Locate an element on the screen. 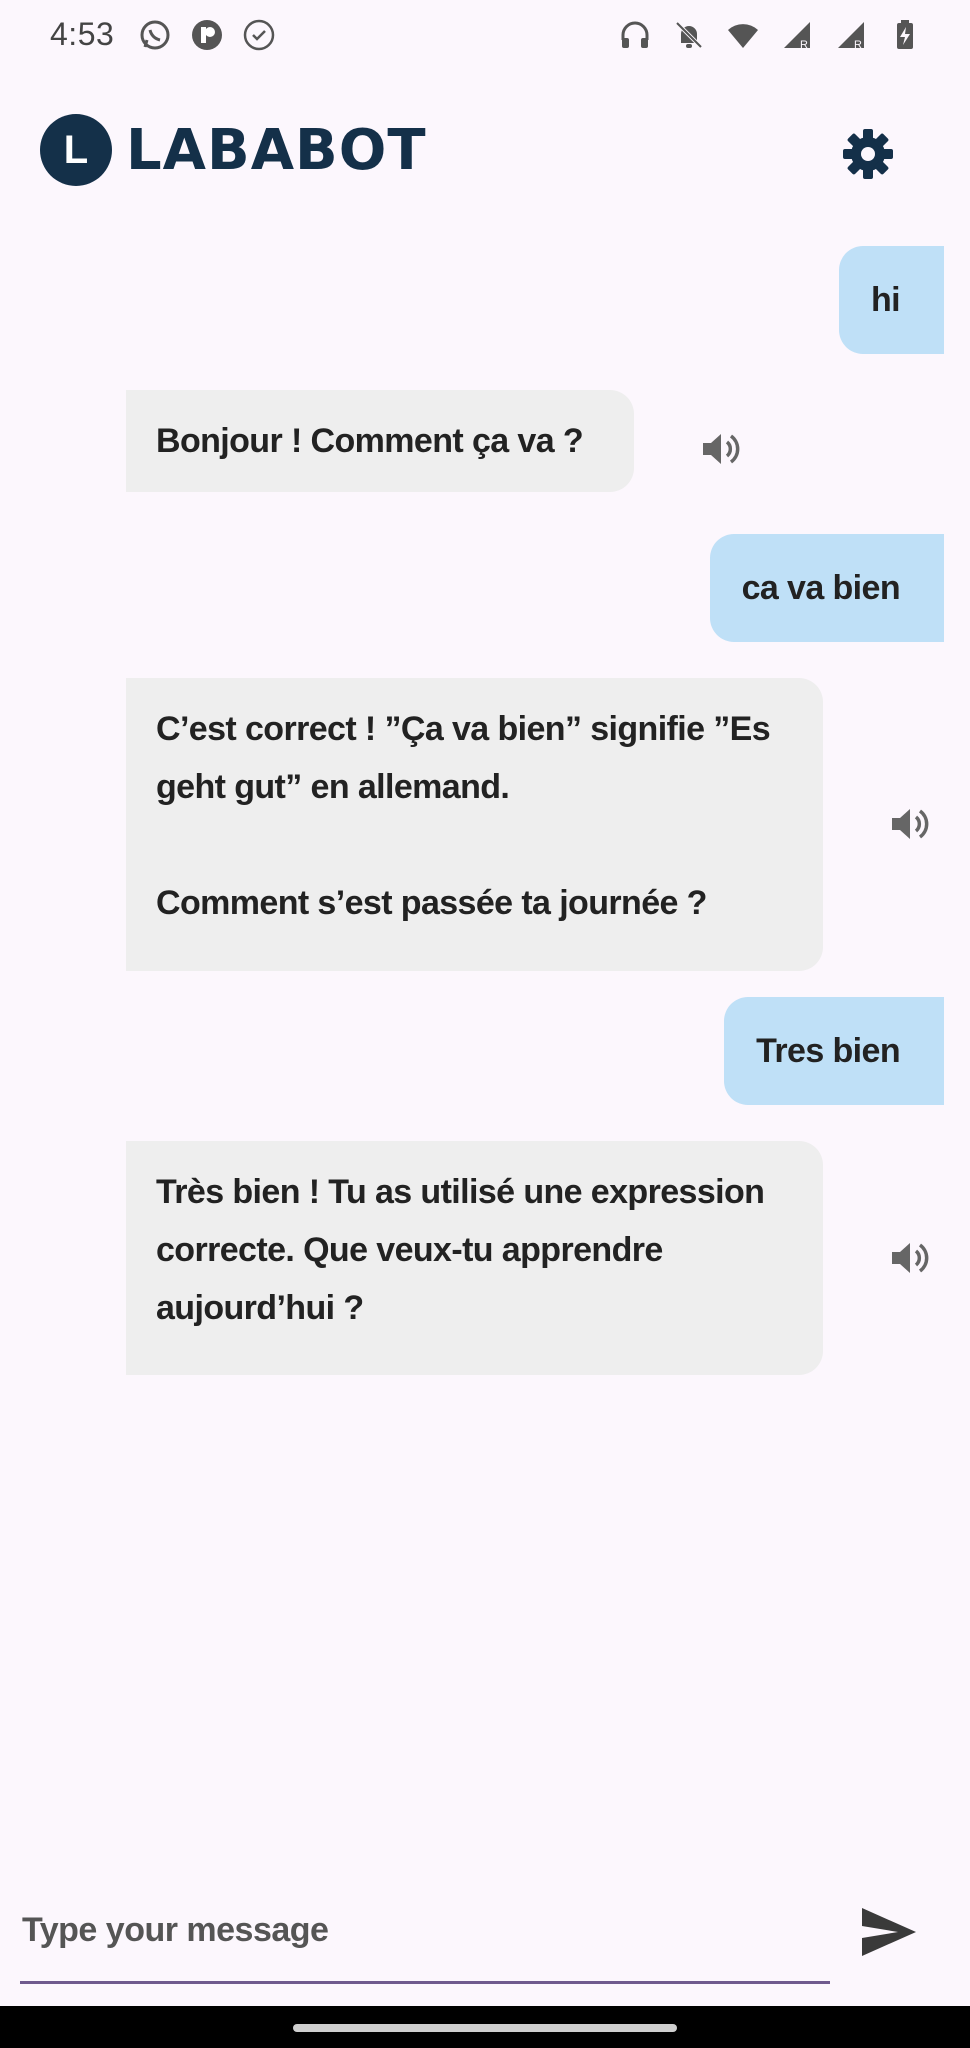 The width and height of the screenshot is (970, 2048). status-left-icons is located at coordinates (207, 35).